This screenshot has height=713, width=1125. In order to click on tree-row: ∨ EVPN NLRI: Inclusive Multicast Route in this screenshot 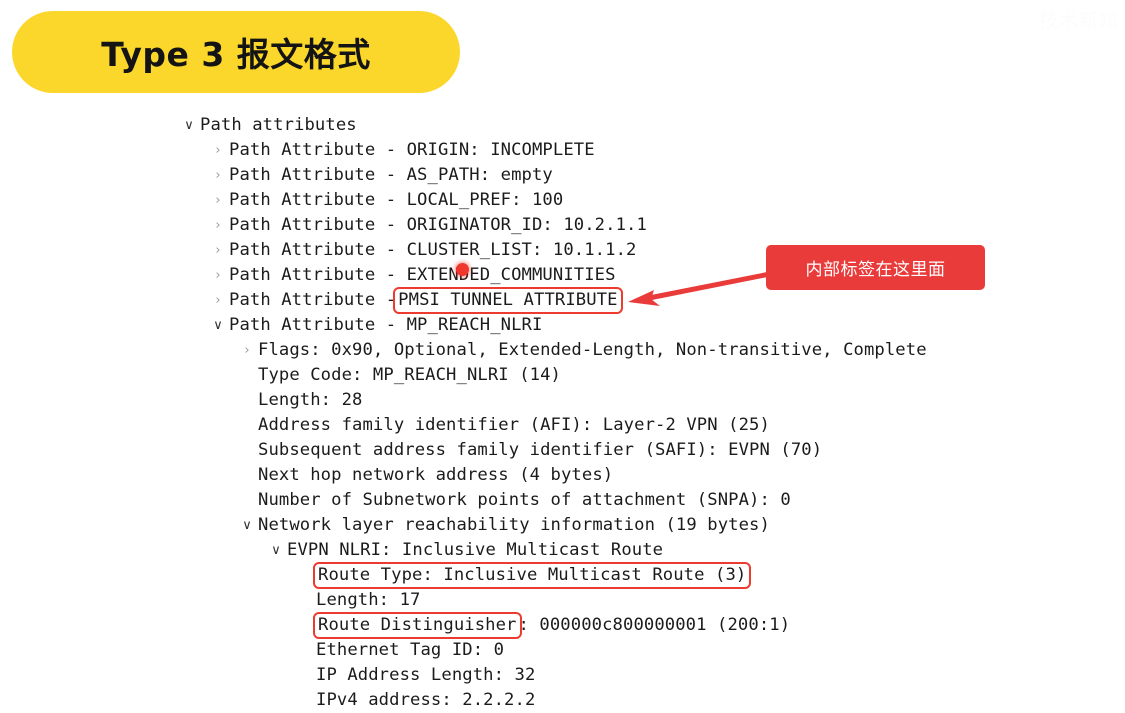, I will do `click(648, 550)`.